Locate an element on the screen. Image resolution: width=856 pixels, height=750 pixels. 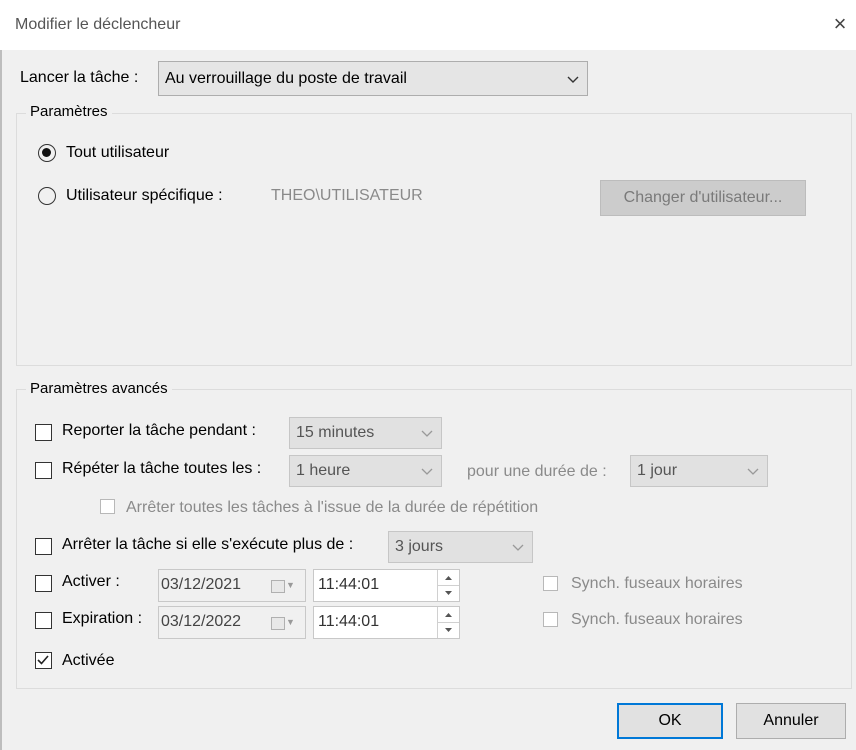
delay-dropdown: 15 minutes is located at coordinates (365, 433).